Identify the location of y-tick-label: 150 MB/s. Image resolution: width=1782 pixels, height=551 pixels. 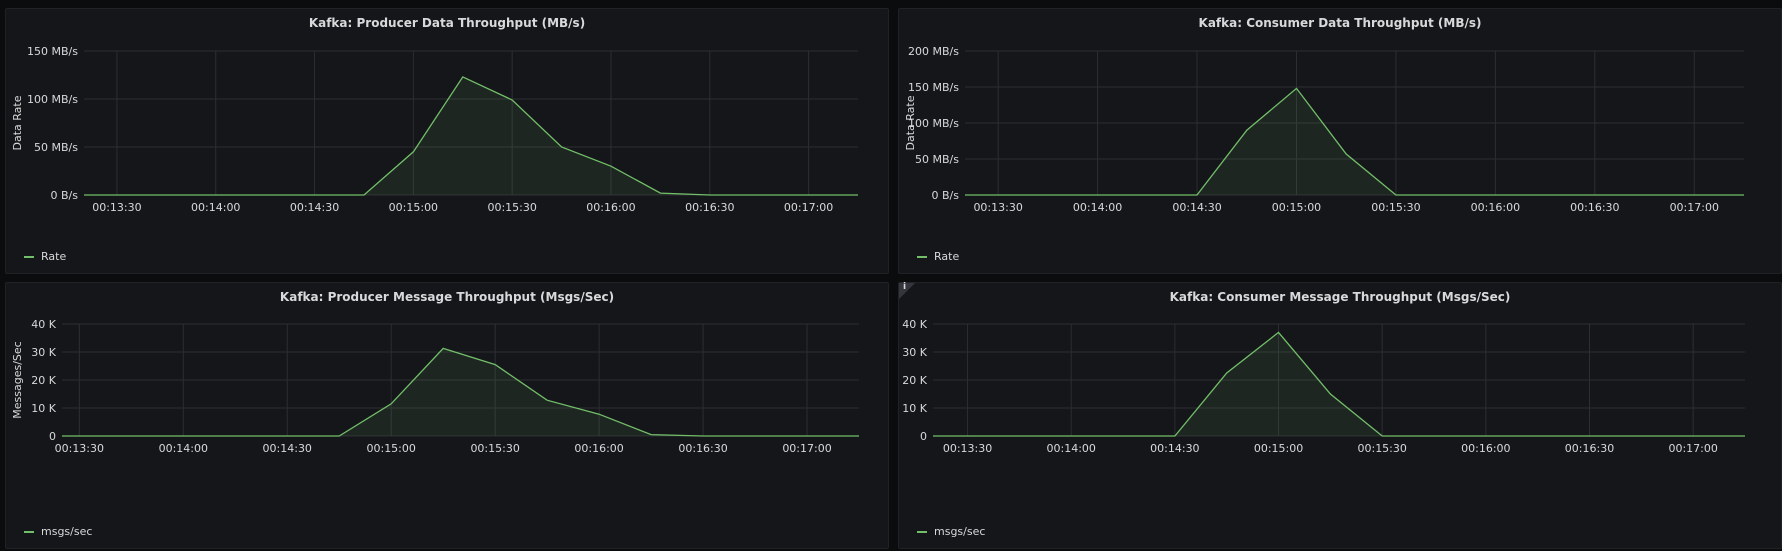
(52, 51).